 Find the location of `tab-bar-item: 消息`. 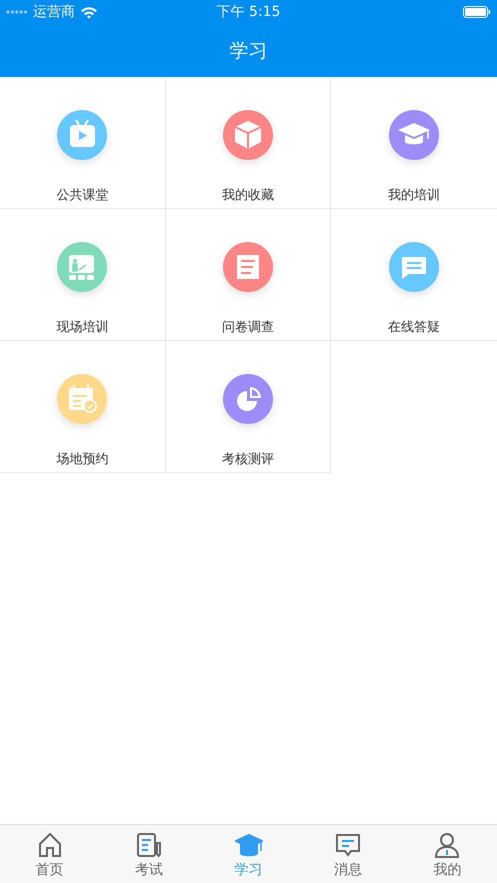

tab-bar-item: 消息 is located at coordinates (348, 854).